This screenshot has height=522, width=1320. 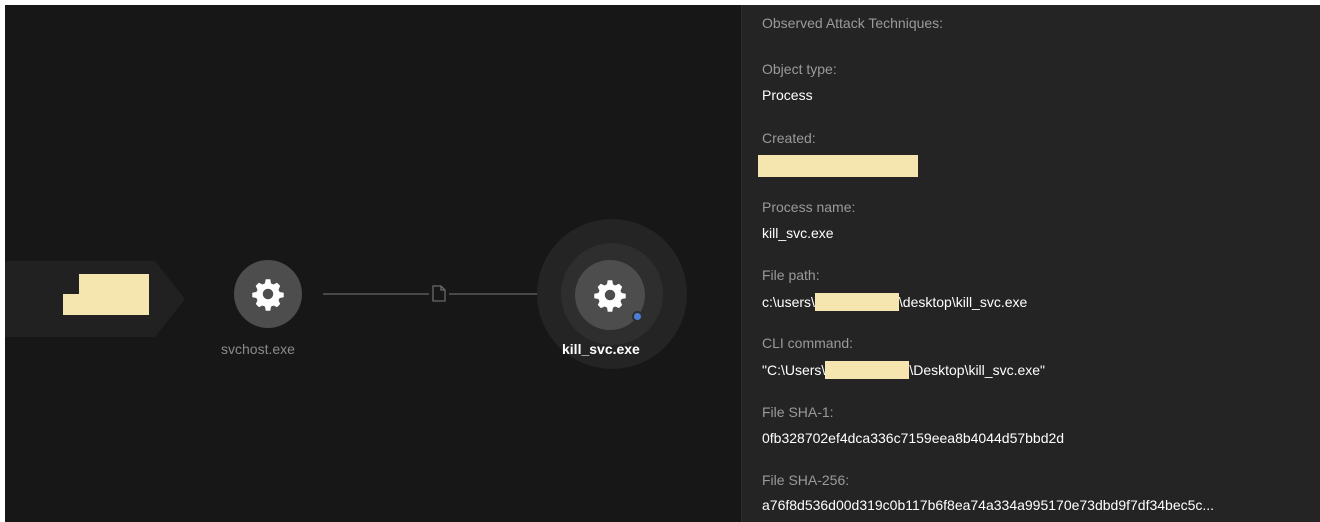 I want to click on file-path-suffix: \desktop\kill_svc.exe, so click(x=963, y=302).